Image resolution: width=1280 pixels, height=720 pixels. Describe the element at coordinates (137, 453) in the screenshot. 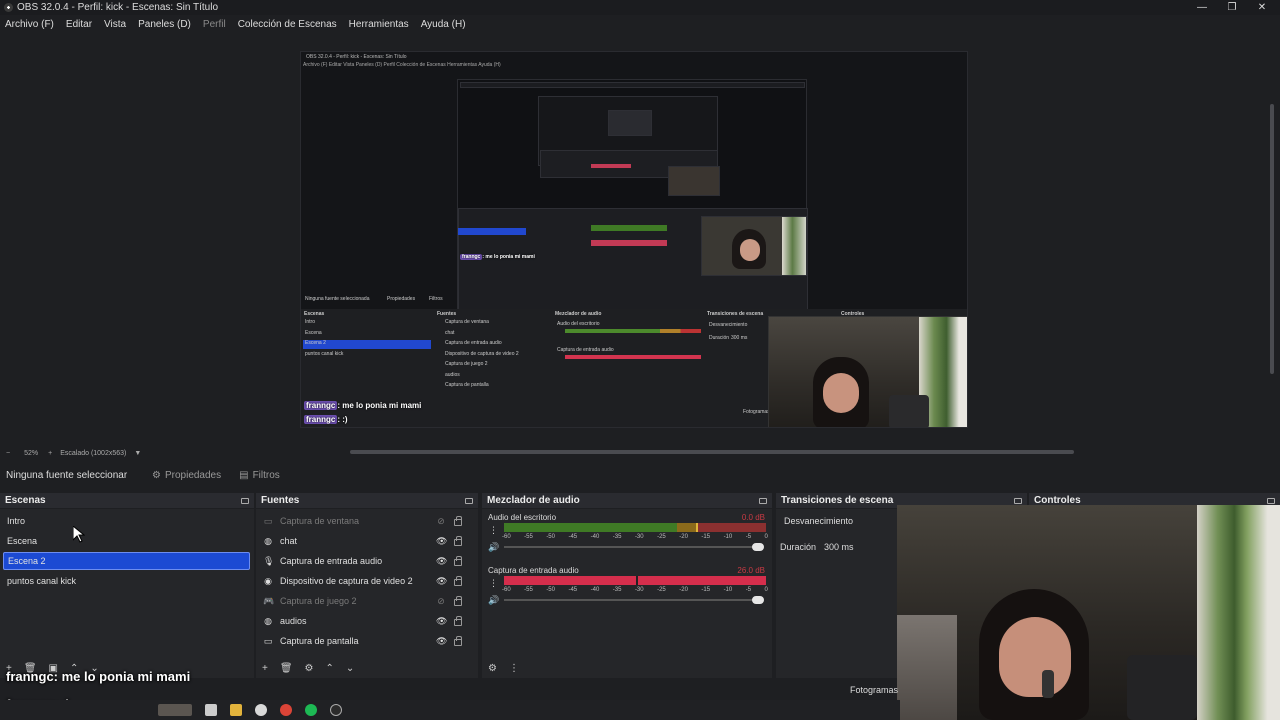

I see `chevron-down-icon: ▼` at that location.